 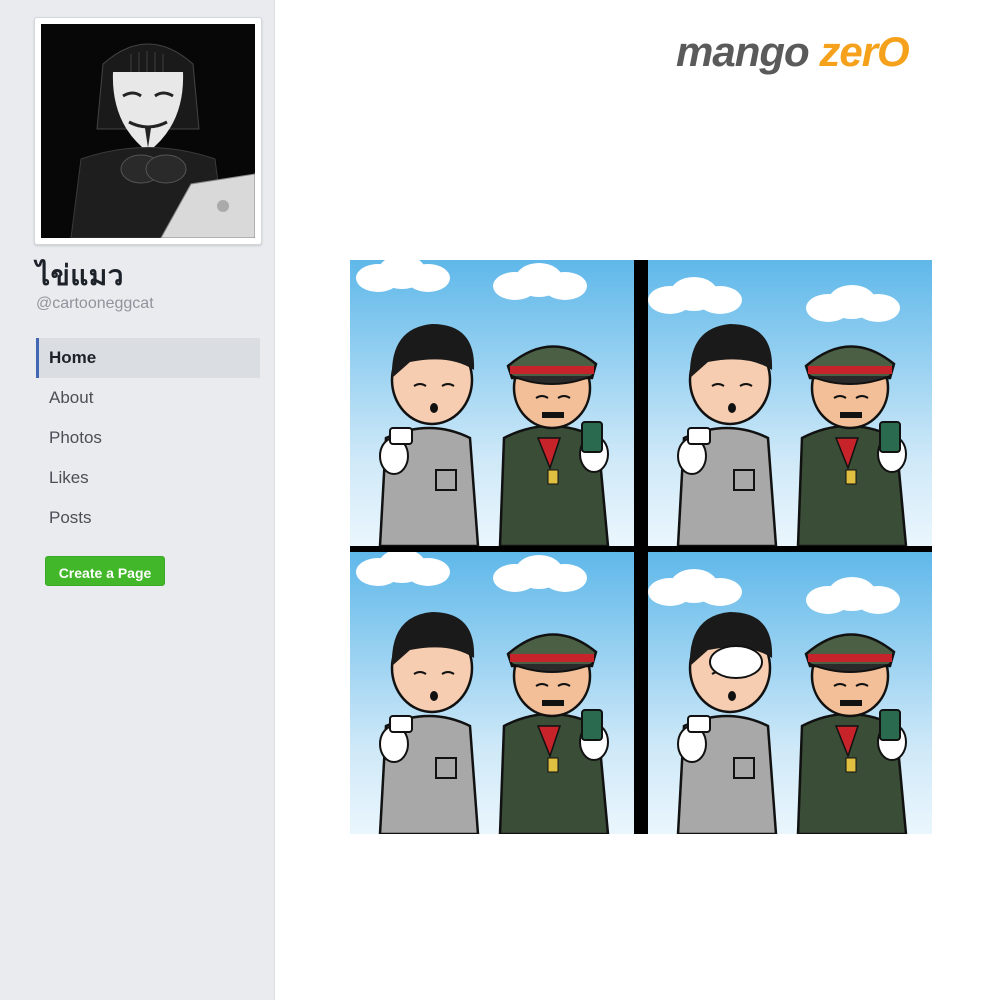 I want to click on logo-word-mango: mango, so click(x=743, y=51).